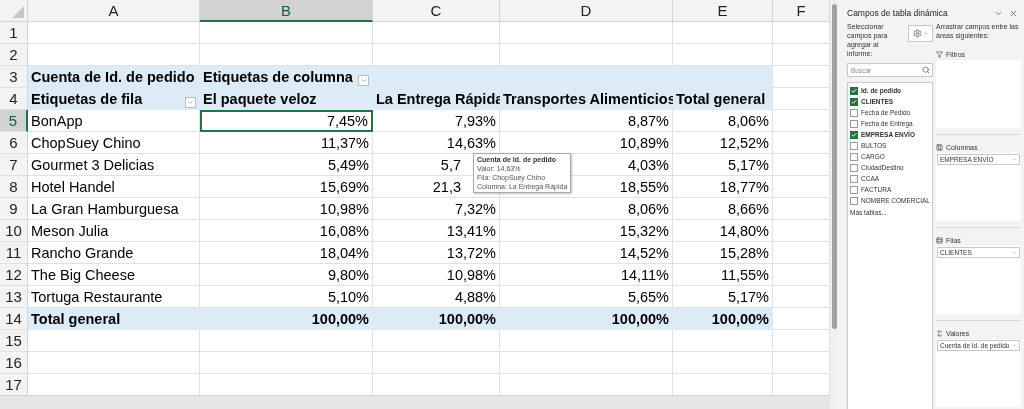 This screenshot has width=1024, height=409. I want to click on columns-icon, so click(939, 147).